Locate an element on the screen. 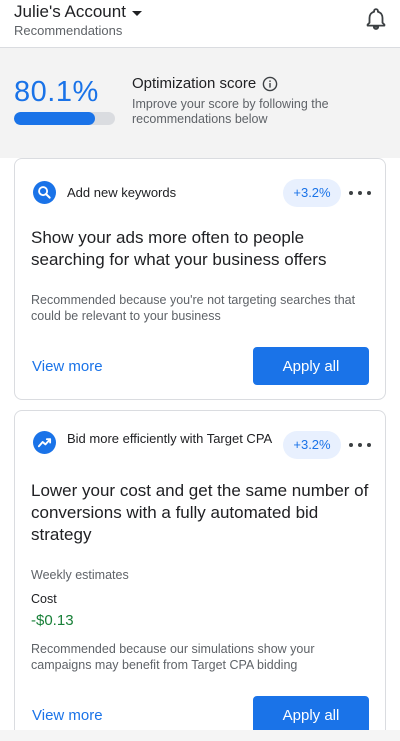  info-icon is located at coordinates (270, 84).